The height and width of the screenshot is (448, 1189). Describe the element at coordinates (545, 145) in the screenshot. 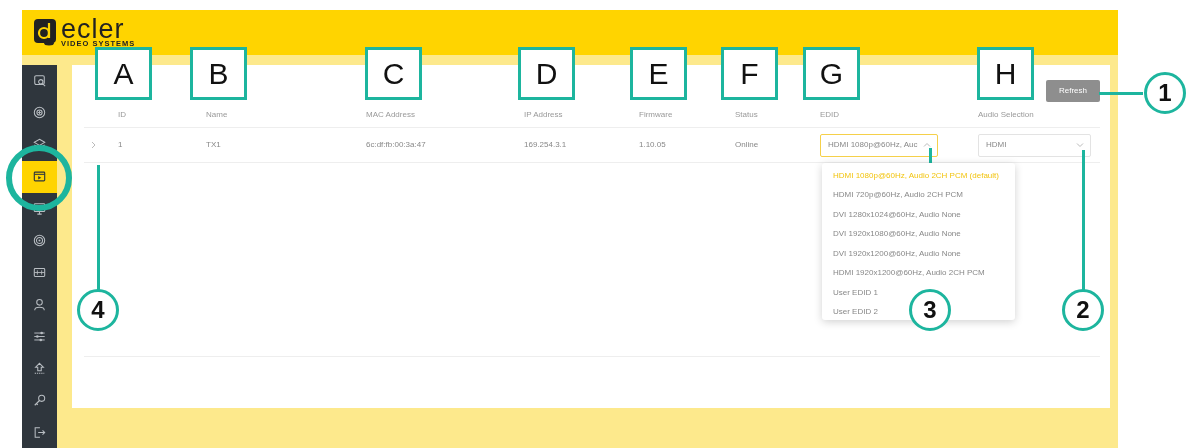

I see `table-cell: 169.254.3.1` at that location.